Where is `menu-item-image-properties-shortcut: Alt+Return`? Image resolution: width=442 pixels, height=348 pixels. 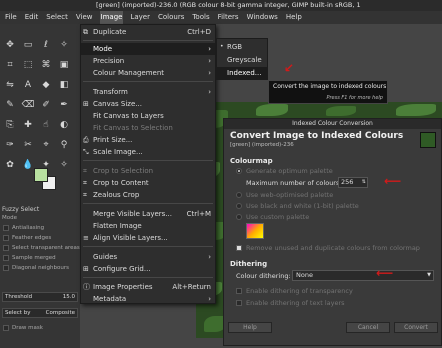 menu-item-image-properties-shortcut: Alt+Return is located at coordinates (191, 287).